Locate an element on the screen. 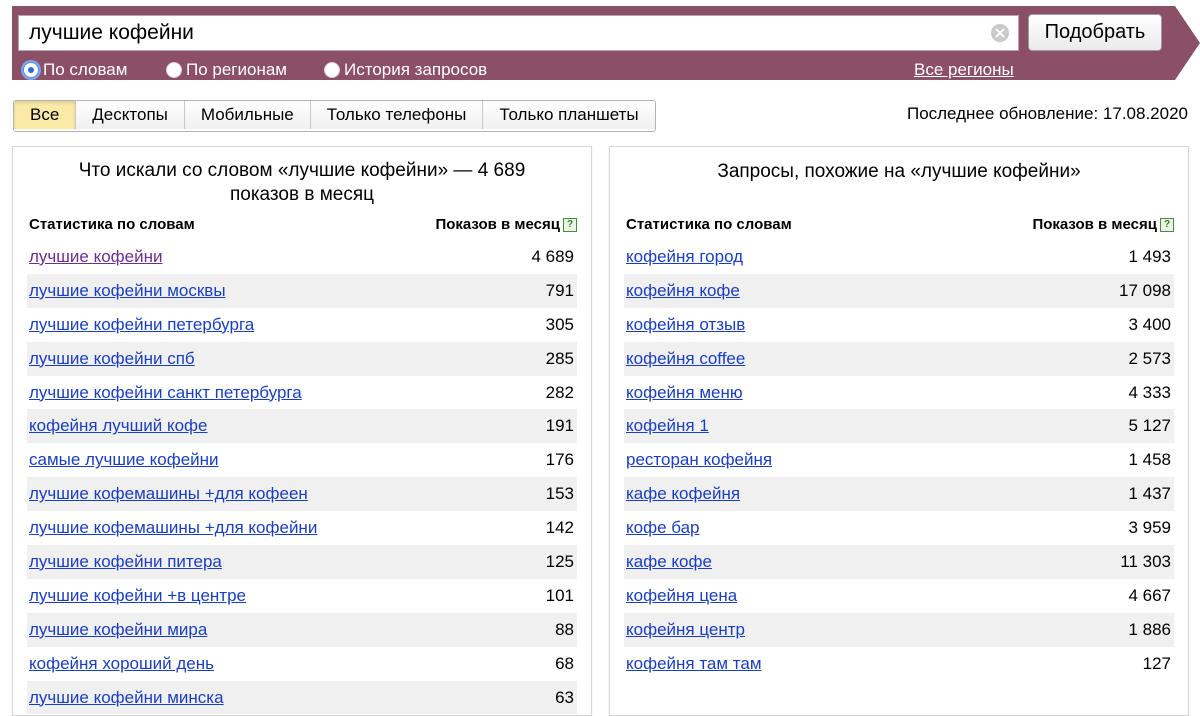 This screenshot has height=716, width=1200. phrase-link: лучшие кофемашины +для кофейни is located at coordinates (173, 528).